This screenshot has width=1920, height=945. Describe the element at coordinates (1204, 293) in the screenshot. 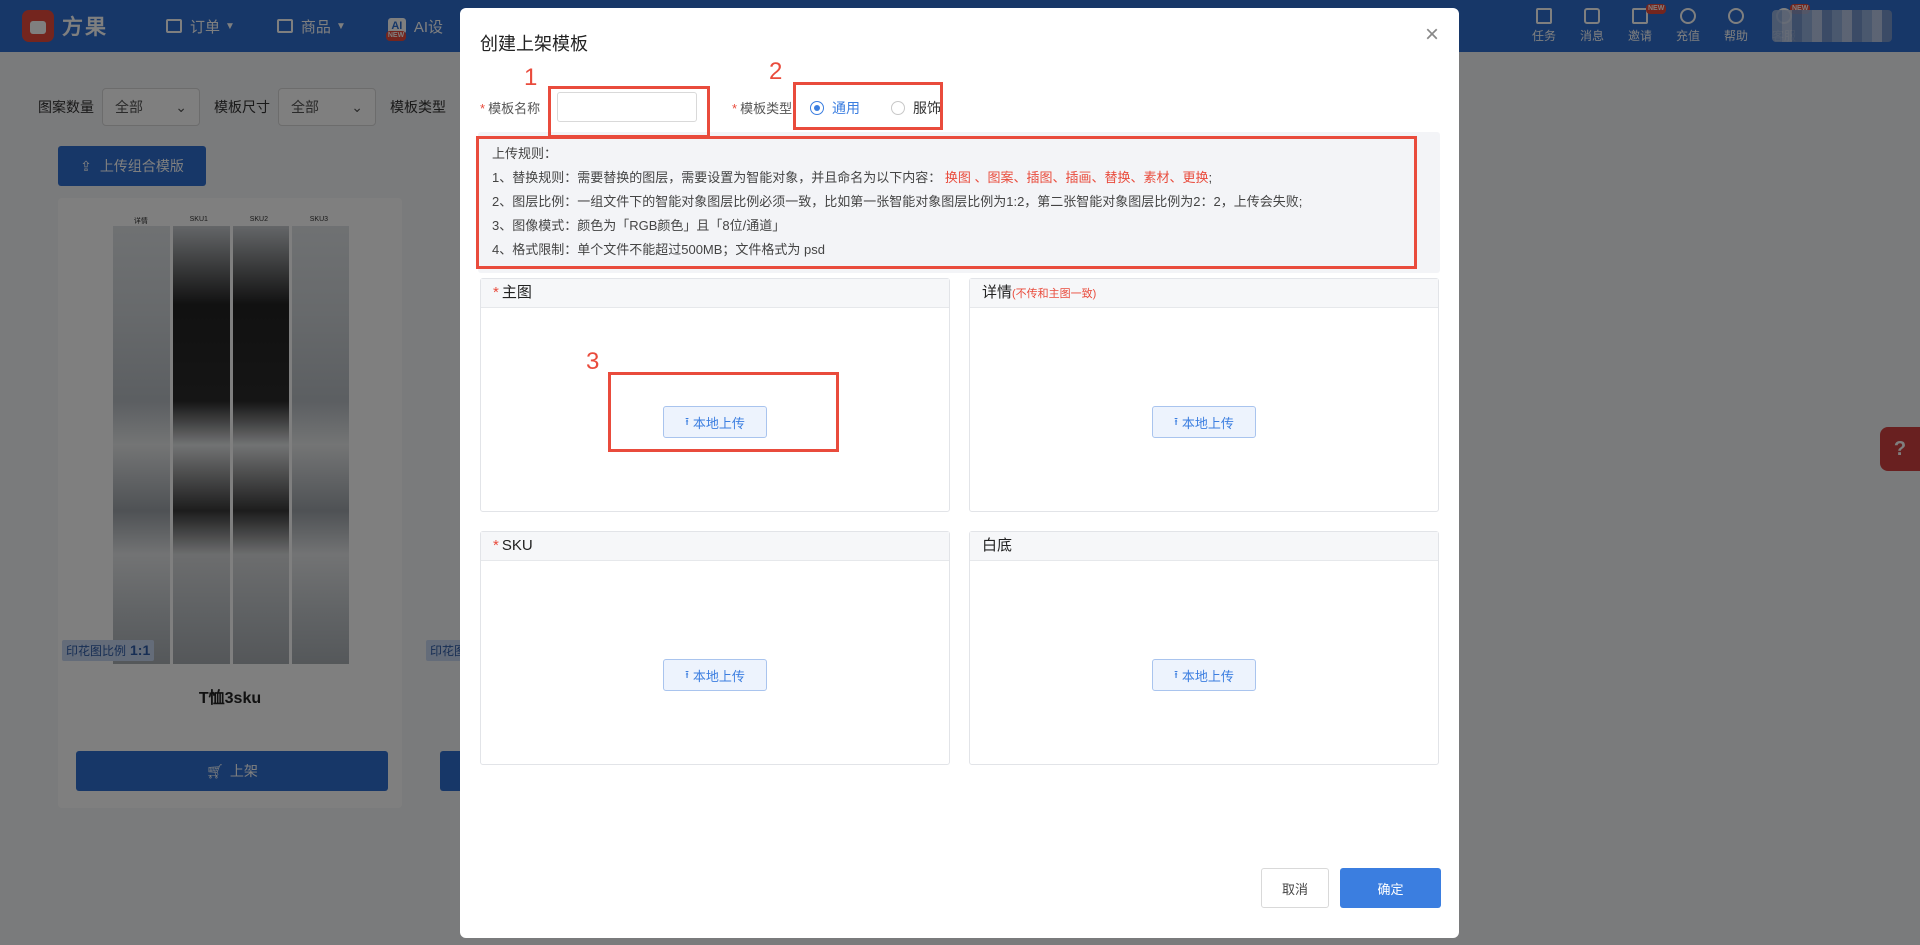

I see `panel-title: 详情(不传和主图一致)` at that location.